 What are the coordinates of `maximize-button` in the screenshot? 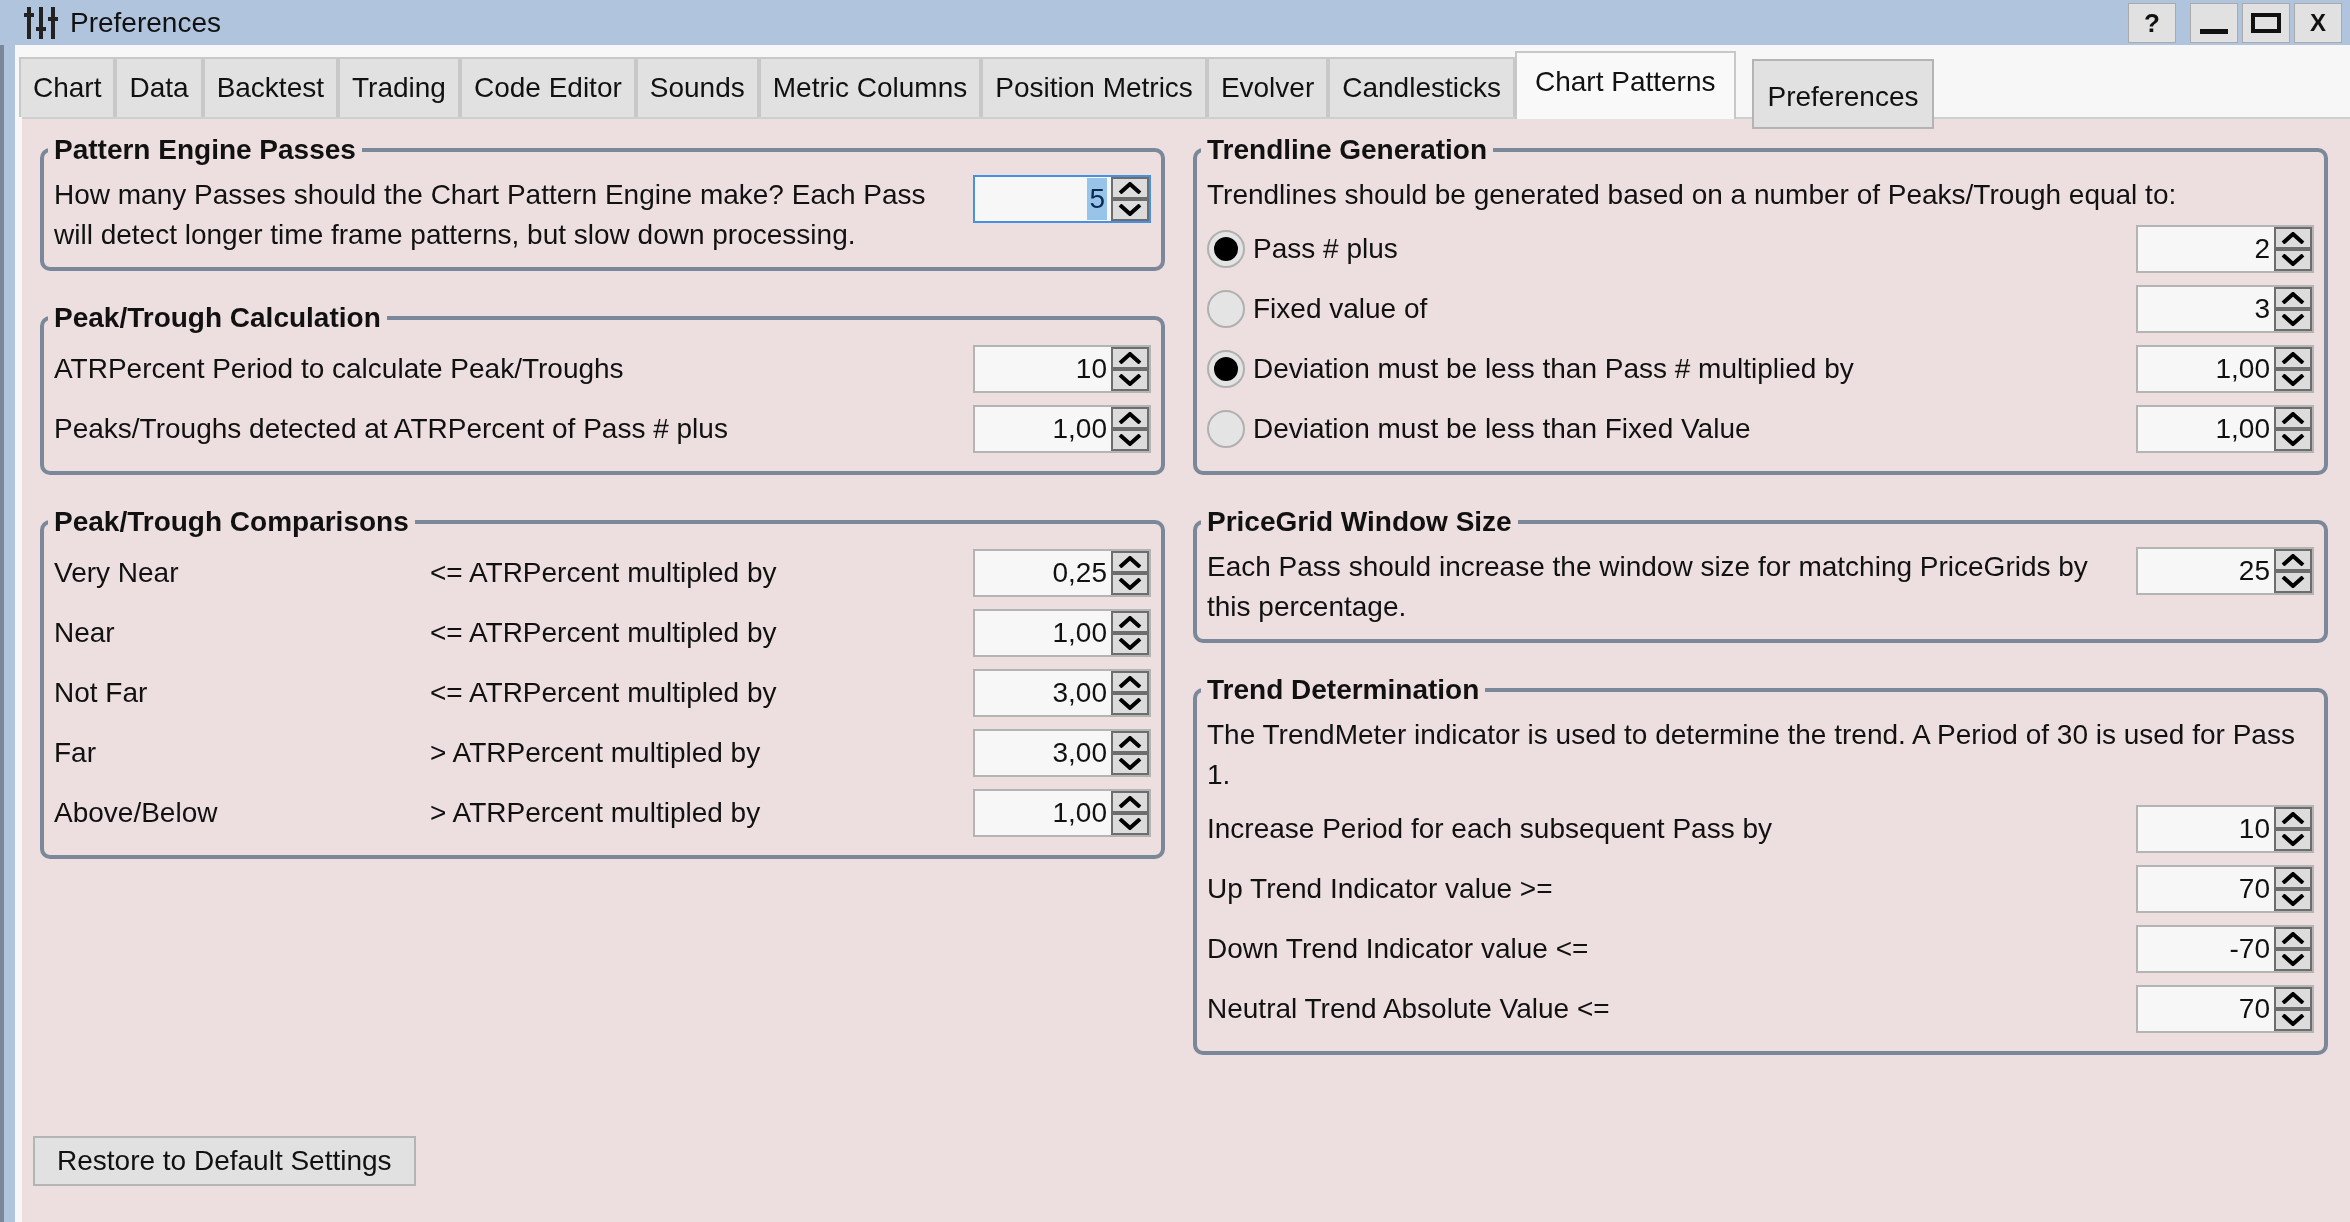 It's located at (2266, 22).